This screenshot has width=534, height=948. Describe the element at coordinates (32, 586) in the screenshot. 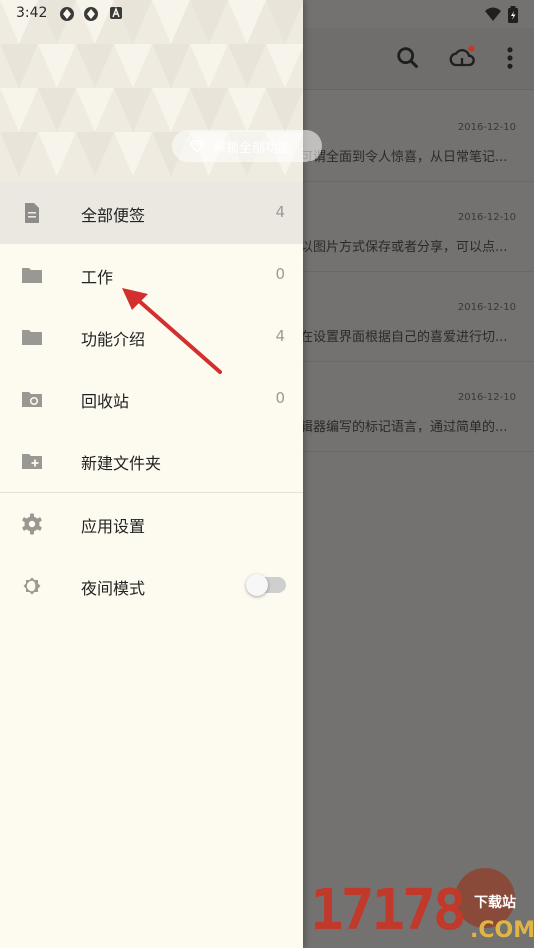

I see `night-mode-icon` at that location.